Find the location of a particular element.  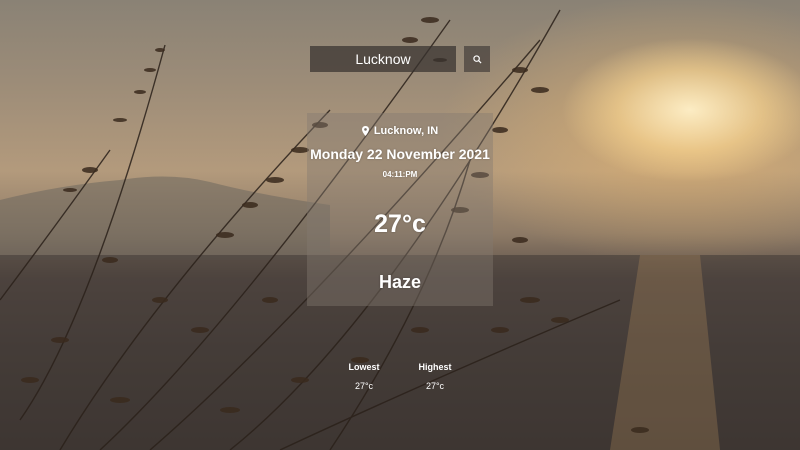

temperature-text: 27°c is located at coordinates (400, 224).